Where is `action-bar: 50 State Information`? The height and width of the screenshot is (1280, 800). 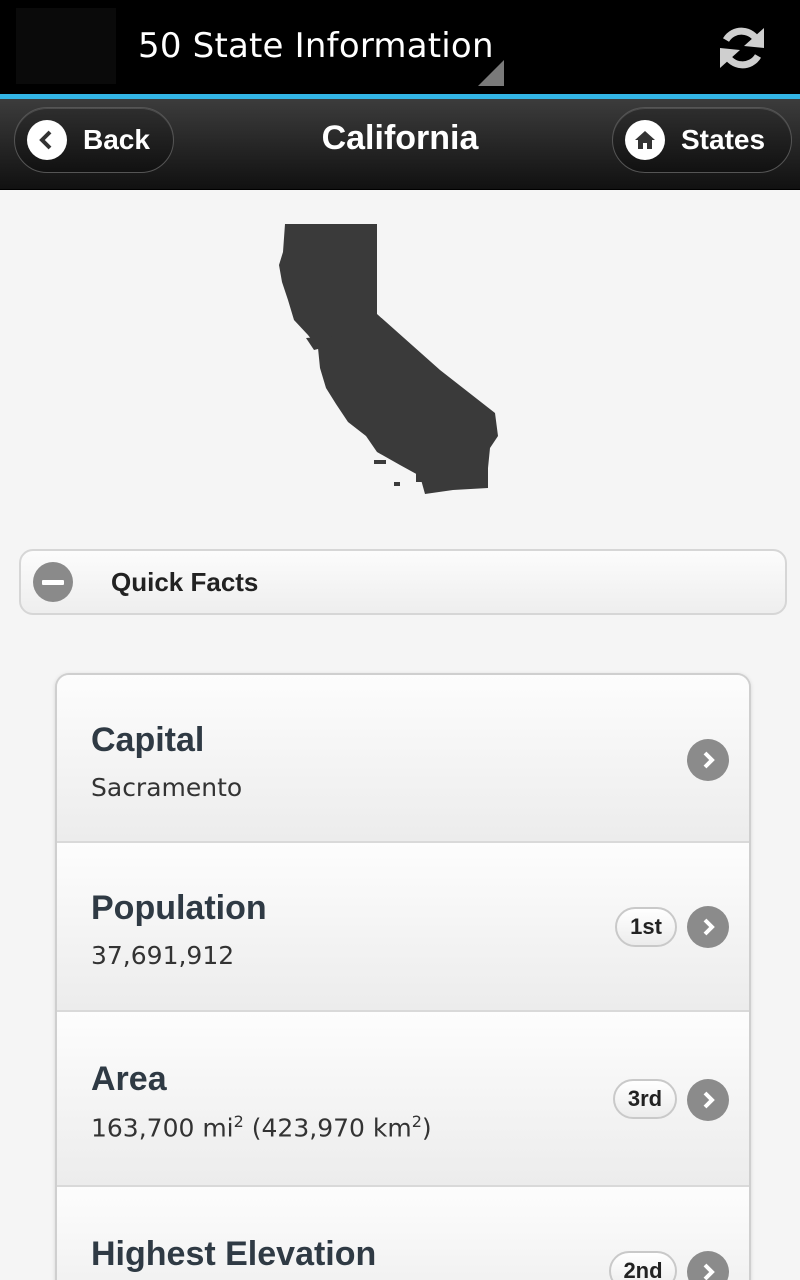
action-bar: 50 State Information is located at coordinates (400, 48).